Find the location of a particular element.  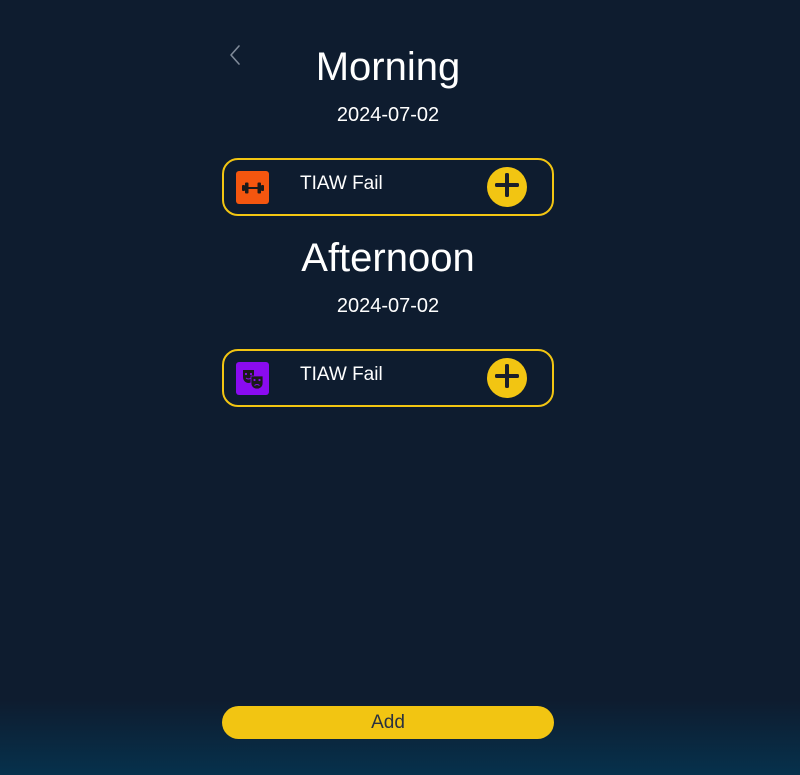

task-card-afternoon: TIAW Fail is located at coordinates (388, 378).